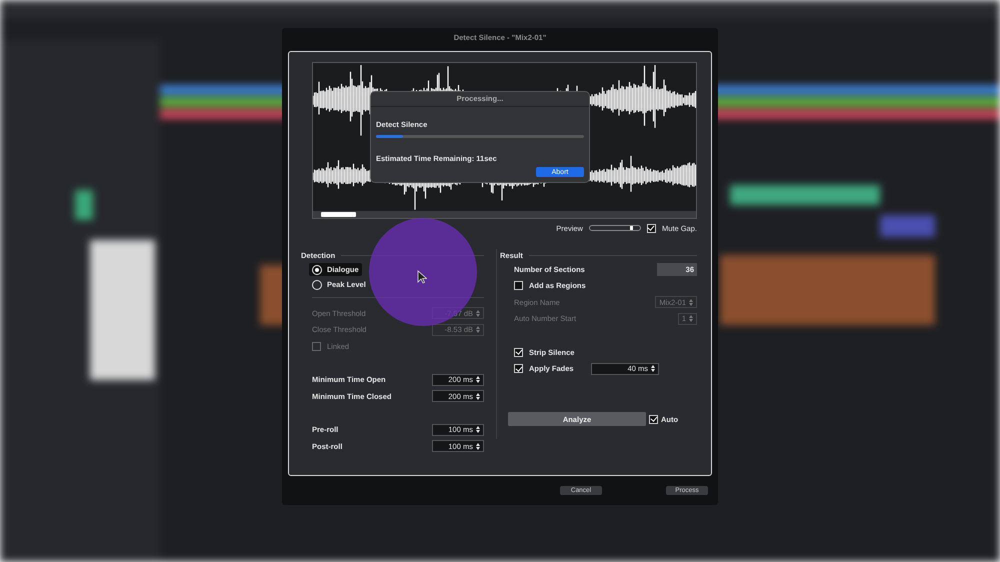 The height and width of the screenshot is (562, 1000). Describe the element at coordinates (631, 228) in the screenshot. I see `slider-thumb` at that location.